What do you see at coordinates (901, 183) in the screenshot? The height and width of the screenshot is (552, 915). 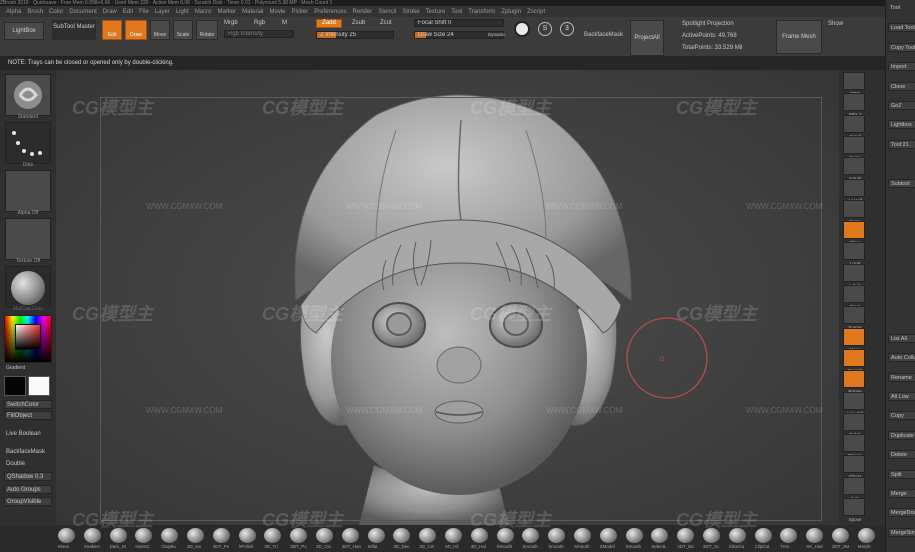 I see `tool-panel-item-subtool: Subtool` at bounding box center [901, 183].